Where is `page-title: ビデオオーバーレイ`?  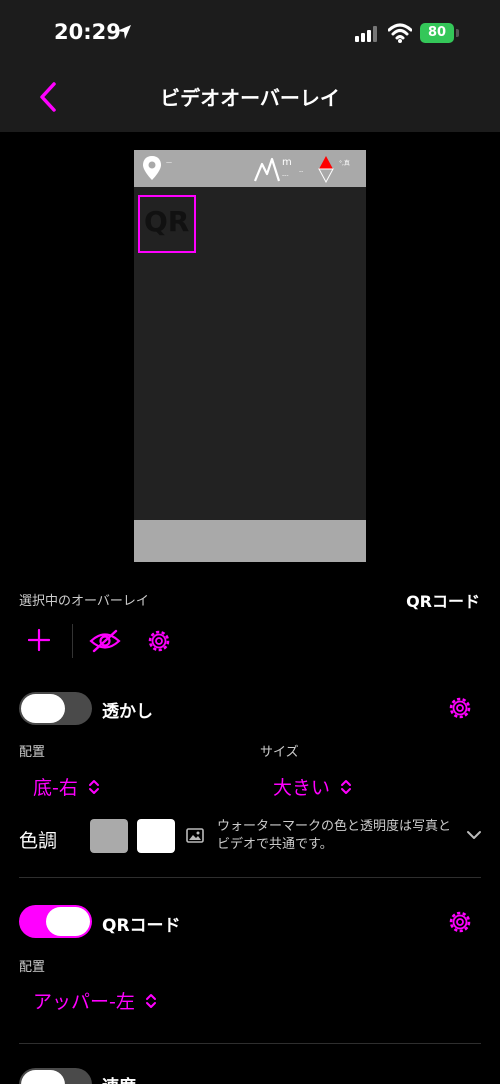 page-title: ビデオオーバーレイ is located at coordinates (250, 98).